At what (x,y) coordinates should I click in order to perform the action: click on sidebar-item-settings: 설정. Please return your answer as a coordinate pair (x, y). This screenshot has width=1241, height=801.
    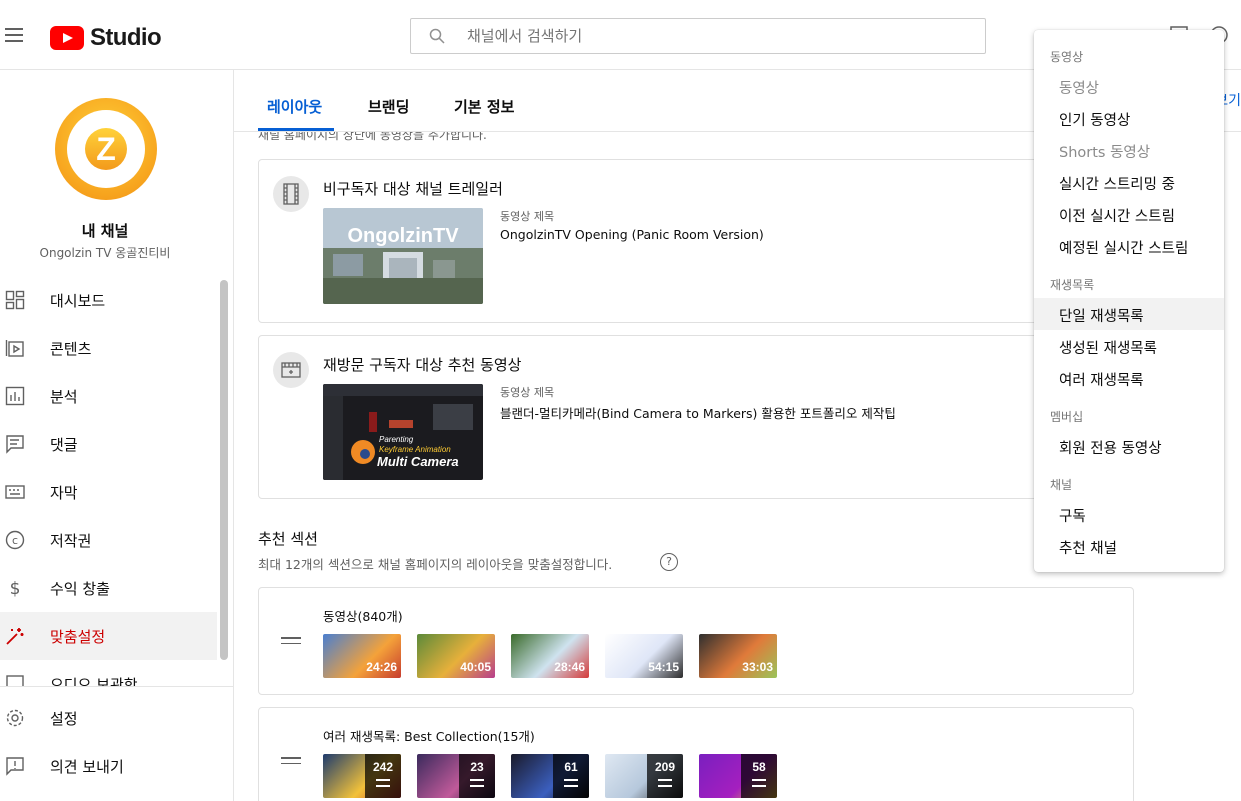
    Looking at the image, I should click on (116, 718).